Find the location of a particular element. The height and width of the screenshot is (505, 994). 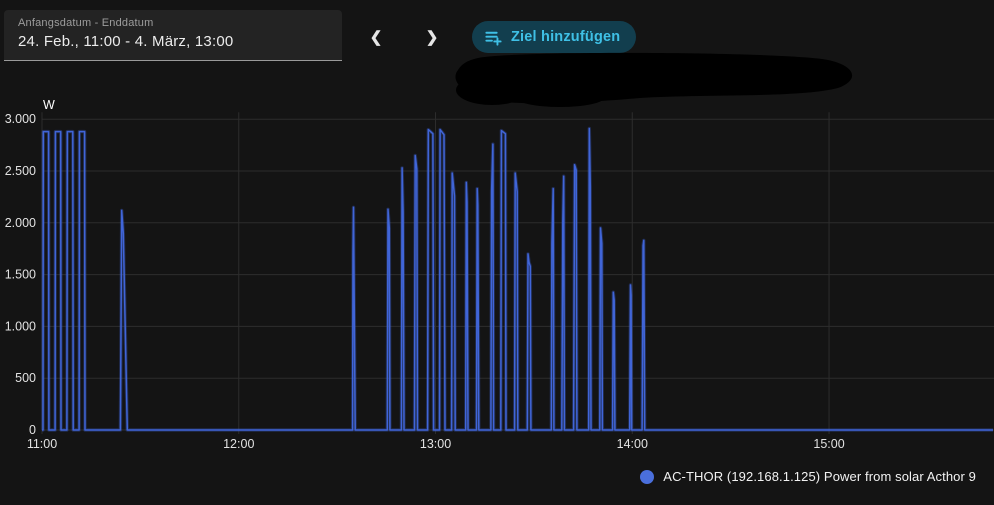

y-axis-tick-label: 3.000 is located at coordinates (20, 119).